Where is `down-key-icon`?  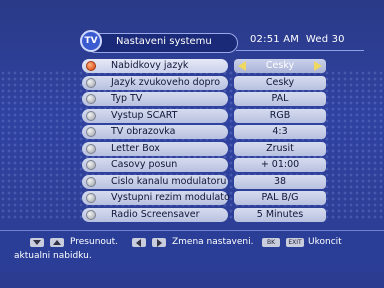 down-key-icon is located at coordinates (37, 242).